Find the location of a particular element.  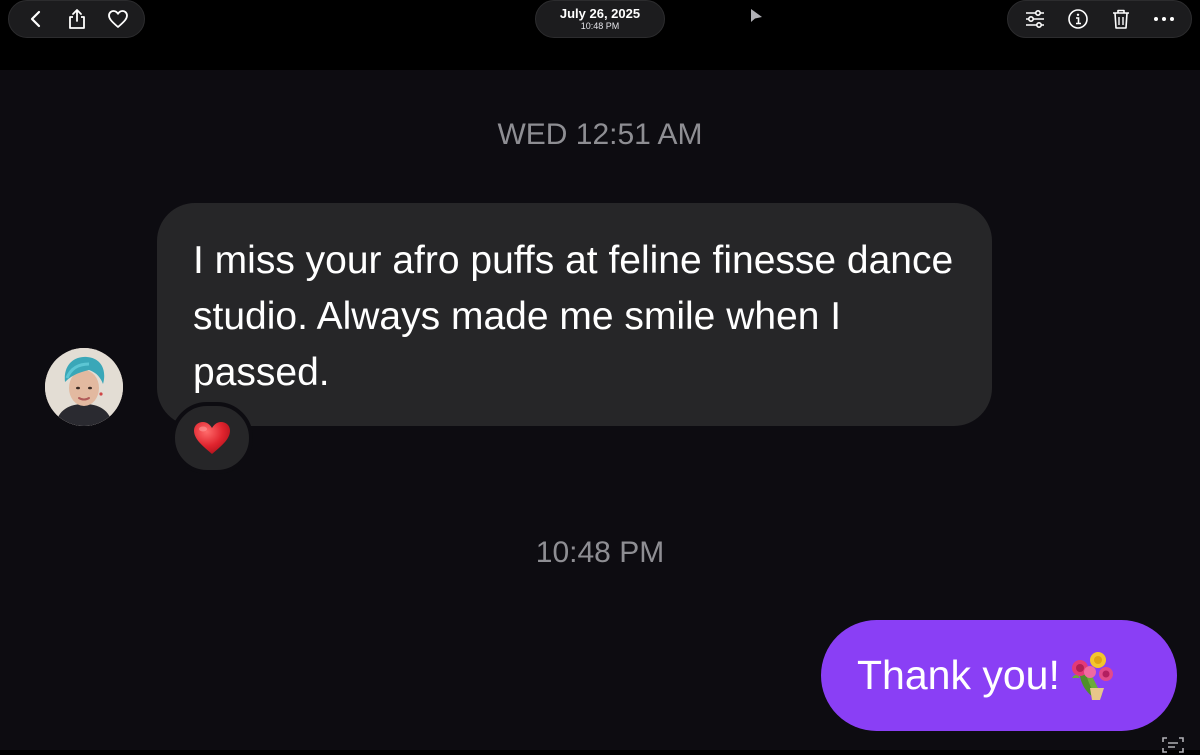

heart-reaction-icon is located at coordinates (212, 438).